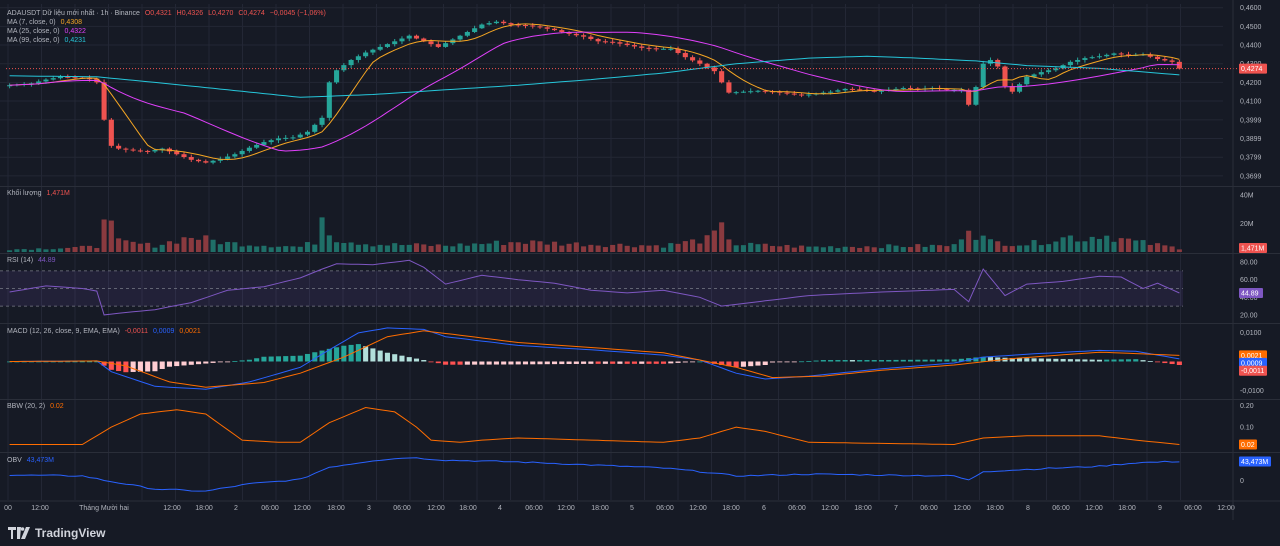 The width and height of the screenshot is (1280, 546). What do you see at coordinates (30, 461) in the screenshot?
I see `obv-legend: OBV 43,473M` at bounding box center [30, 461].